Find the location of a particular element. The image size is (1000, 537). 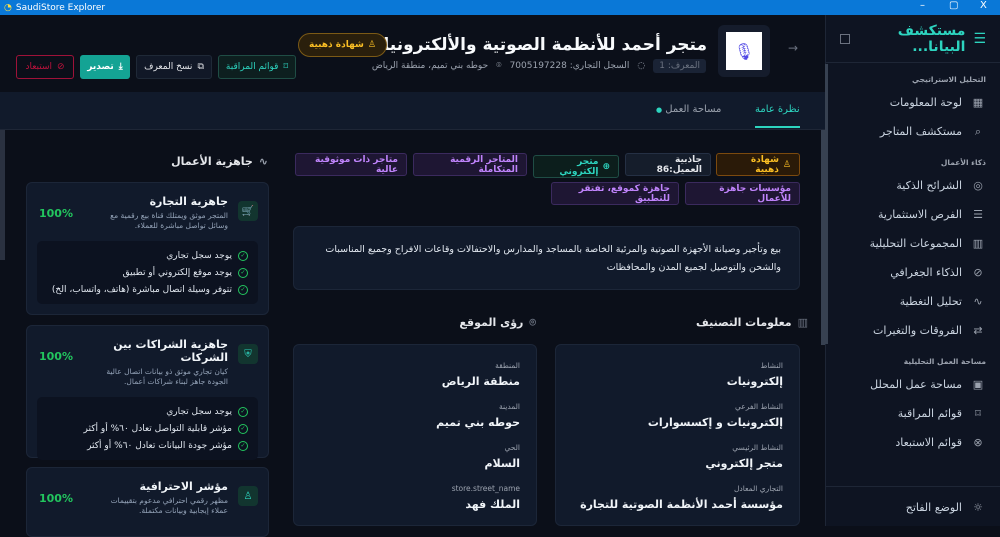

field-label: الحي is located at coordinates (512, 447).